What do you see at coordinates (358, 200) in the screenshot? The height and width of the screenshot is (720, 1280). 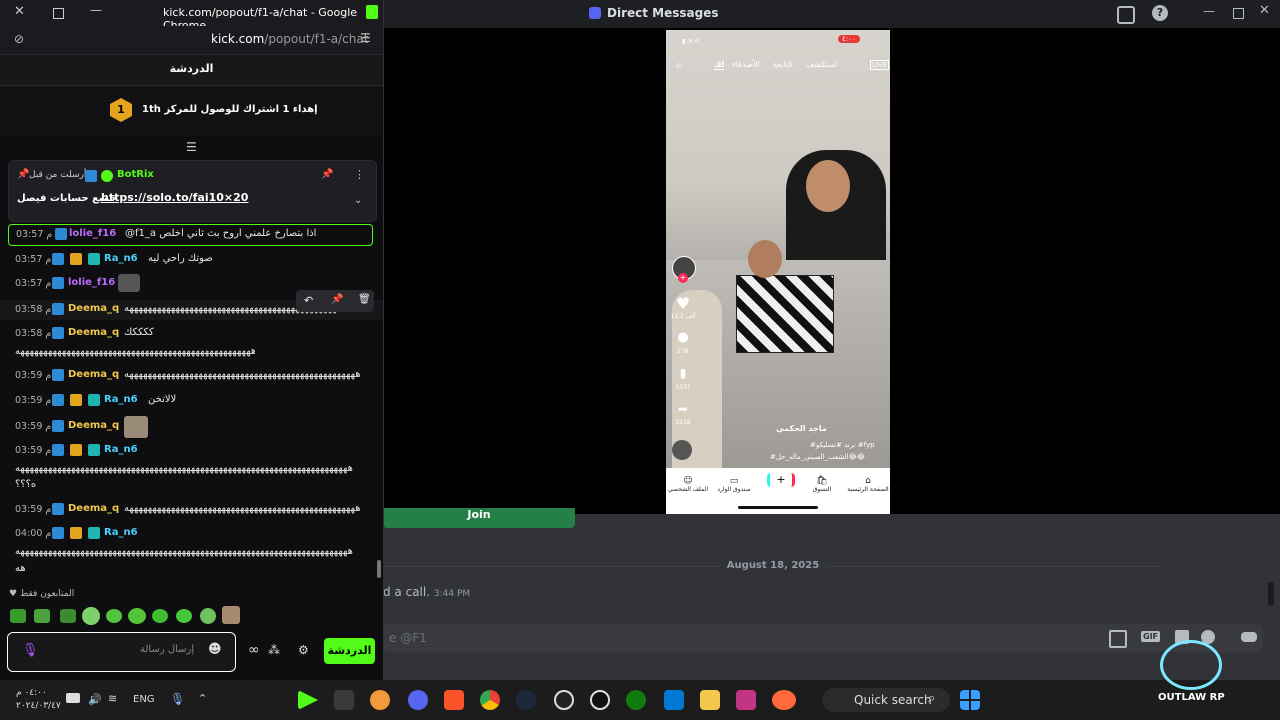 I see `chevron-down-icon: ⌄` at bounding box center [358, 200].